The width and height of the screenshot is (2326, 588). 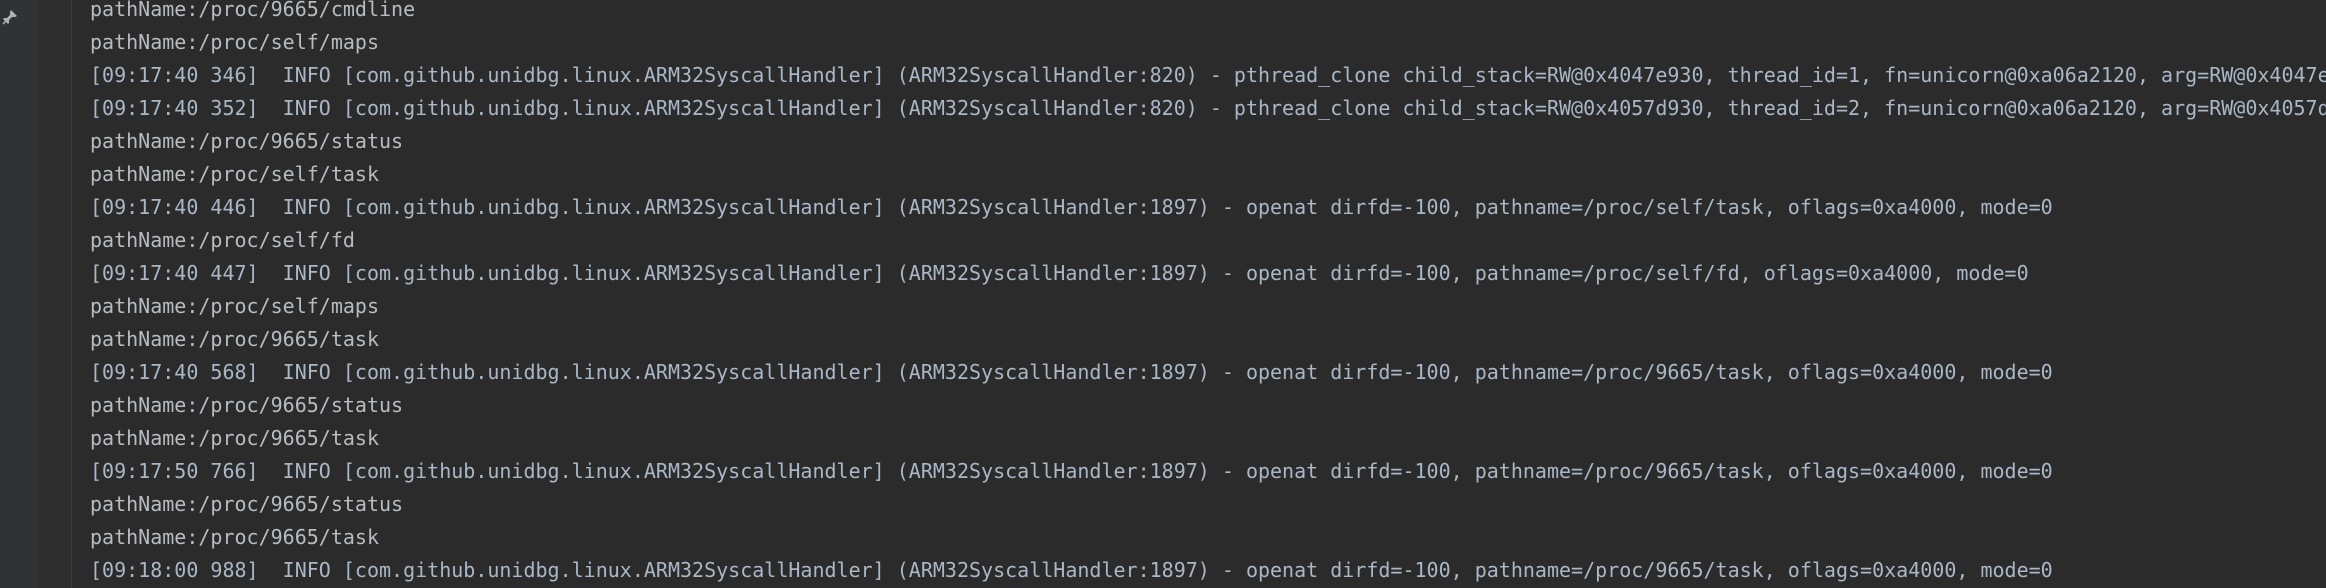 I want to click on console-gutter, so click(x=19, y=294).